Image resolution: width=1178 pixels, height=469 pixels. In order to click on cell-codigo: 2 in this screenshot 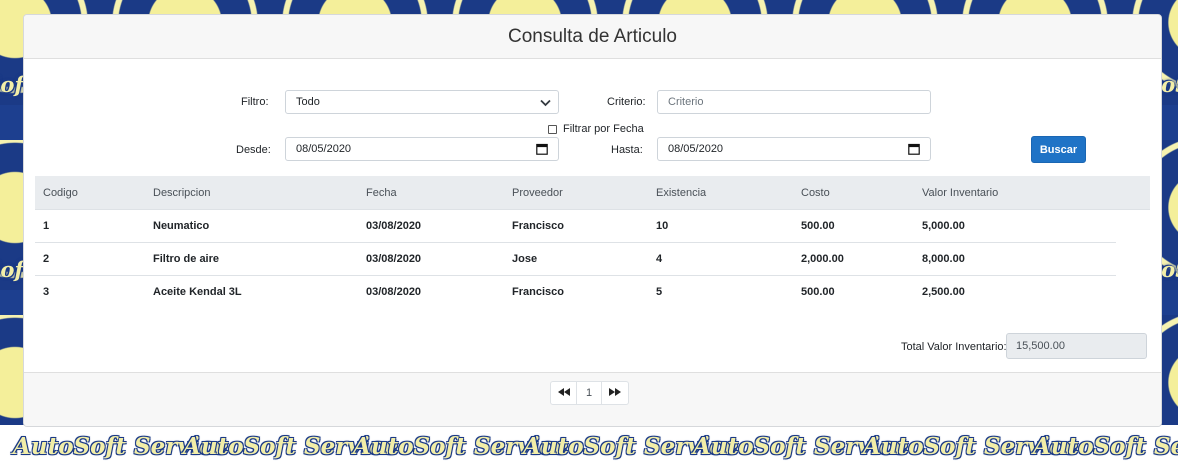, I will do `click(46, 258)`.